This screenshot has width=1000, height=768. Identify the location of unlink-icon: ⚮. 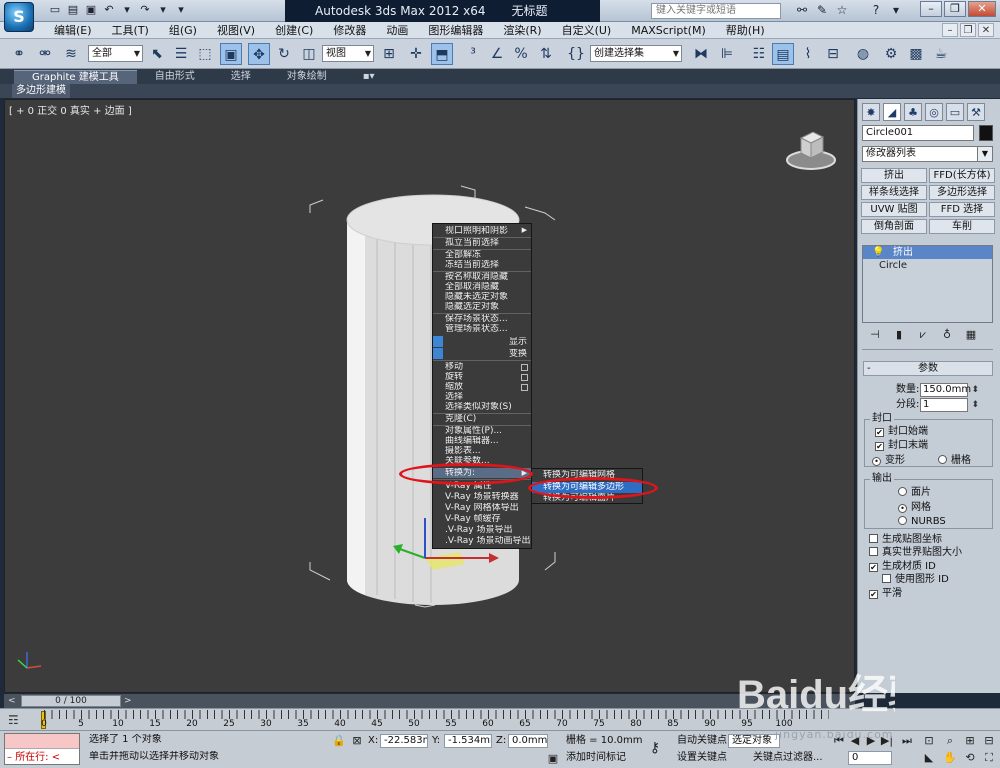
(45, 54).